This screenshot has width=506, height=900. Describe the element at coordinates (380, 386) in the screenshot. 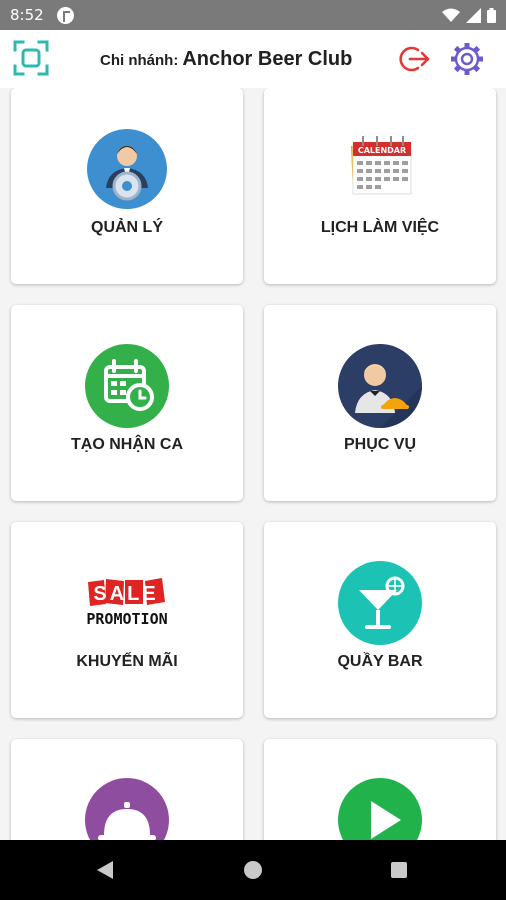

I see `waiter-icon` at that location.